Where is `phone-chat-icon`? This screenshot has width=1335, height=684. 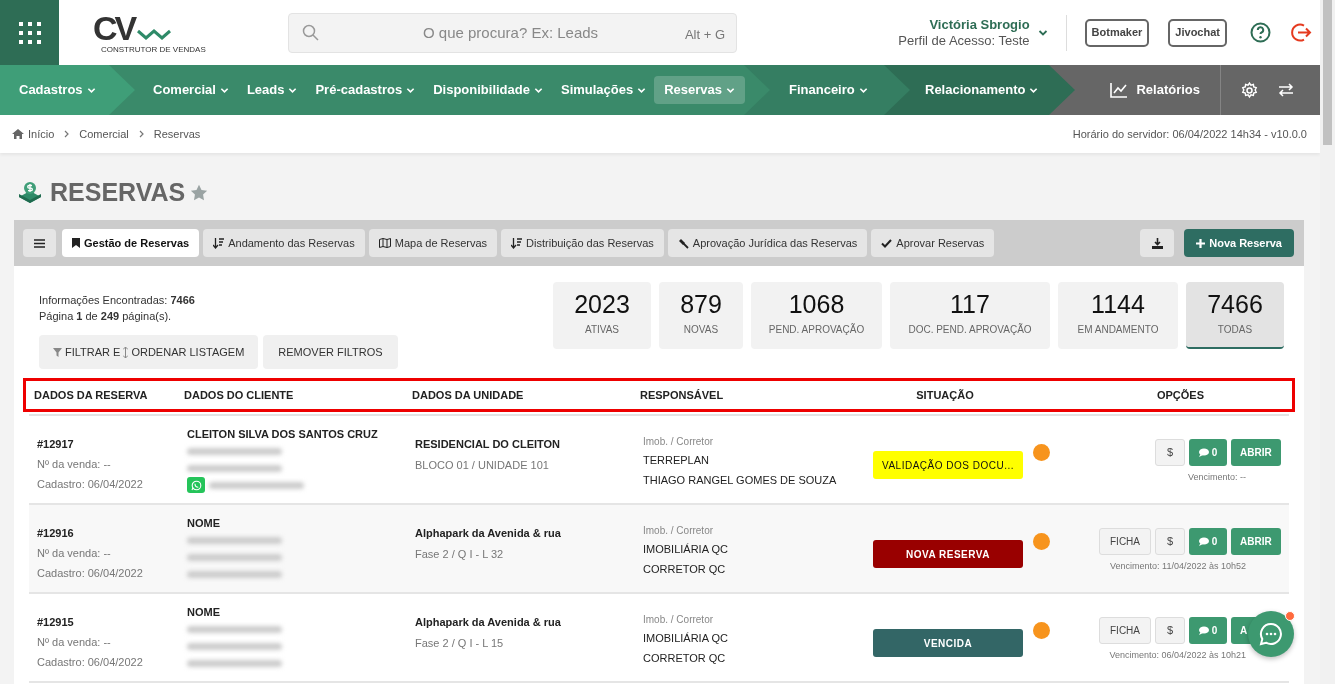 phone-chat-icon is located at coordinates (196, 485).